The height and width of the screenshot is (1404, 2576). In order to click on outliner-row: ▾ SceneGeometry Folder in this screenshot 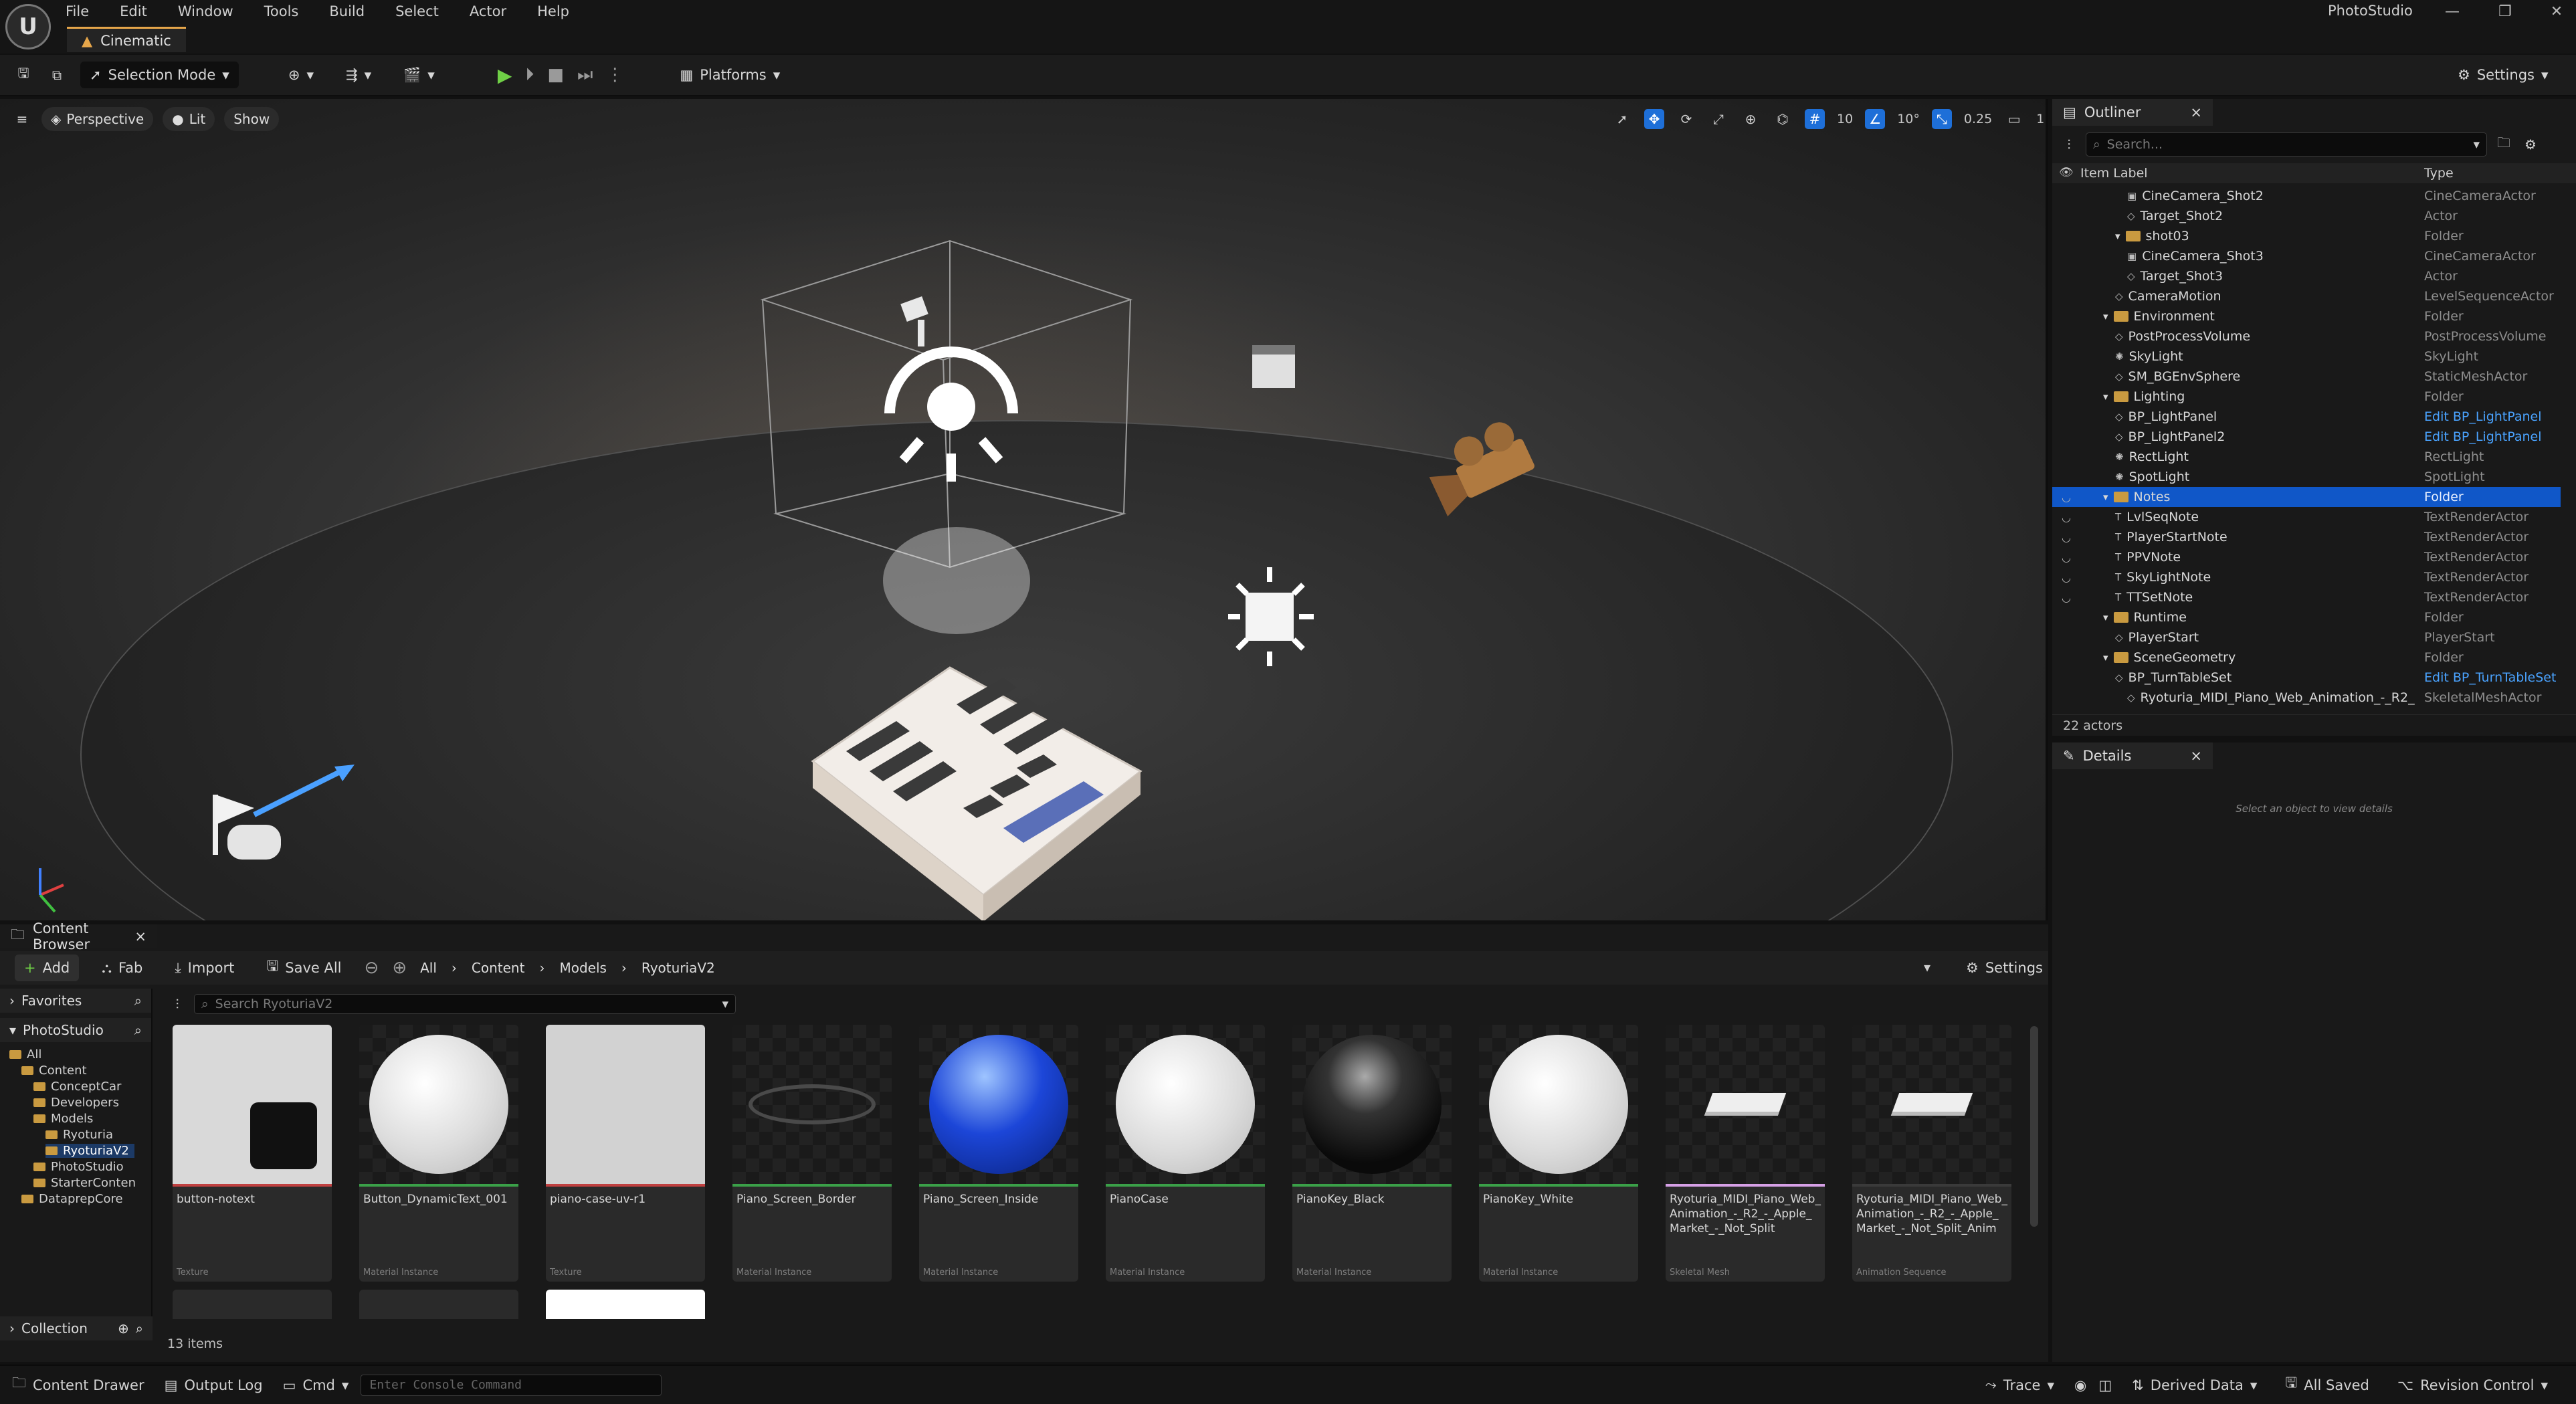, I will do `click(2306, 657)`.